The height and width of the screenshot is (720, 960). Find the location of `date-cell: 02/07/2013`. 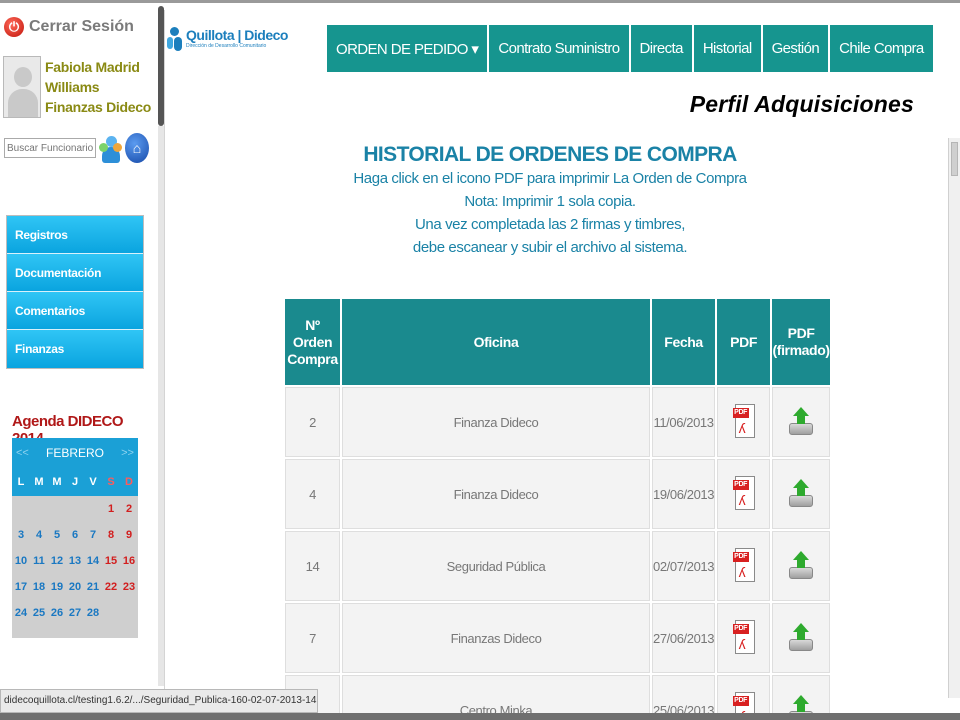

date-cell: 02/07/2013 is located at coordinates (684, 566).